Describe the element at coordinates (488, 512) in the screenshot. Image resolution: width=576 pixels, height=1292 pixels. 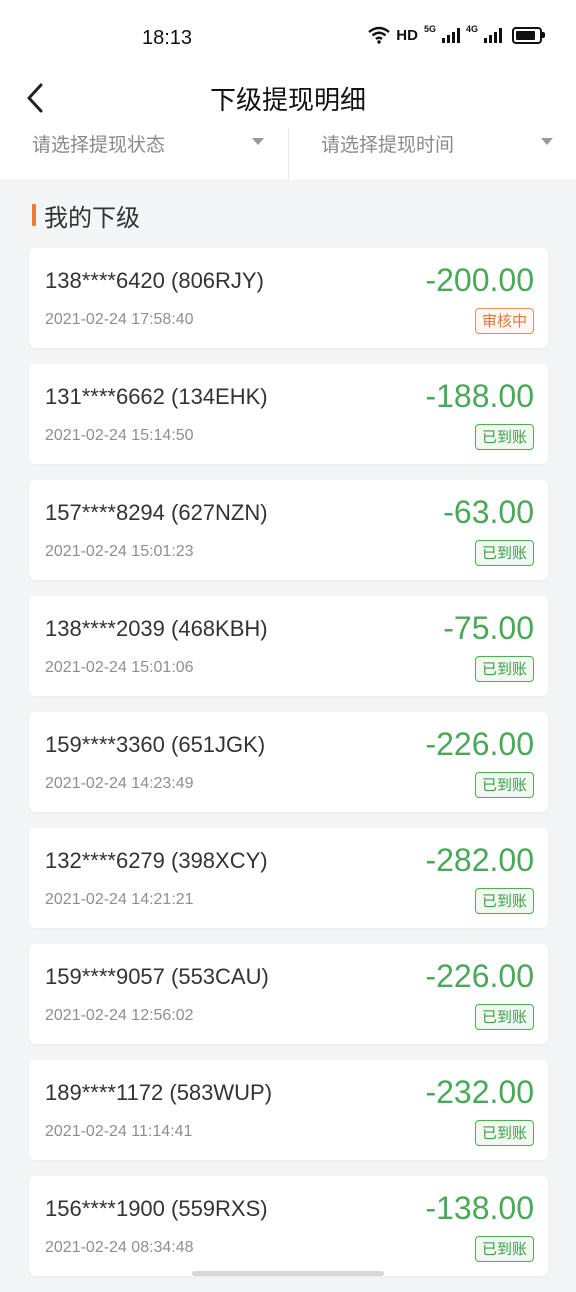
I see `record-amount: -63.00` at that location.